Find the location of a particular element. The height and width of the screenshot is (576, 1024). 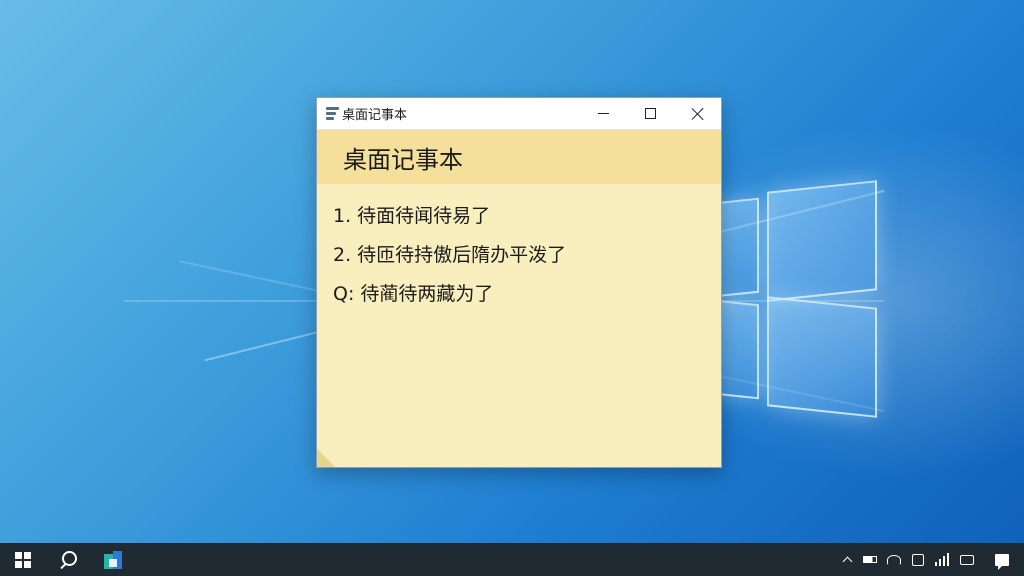

action-center-icon is located at coordinates (1002, 559).